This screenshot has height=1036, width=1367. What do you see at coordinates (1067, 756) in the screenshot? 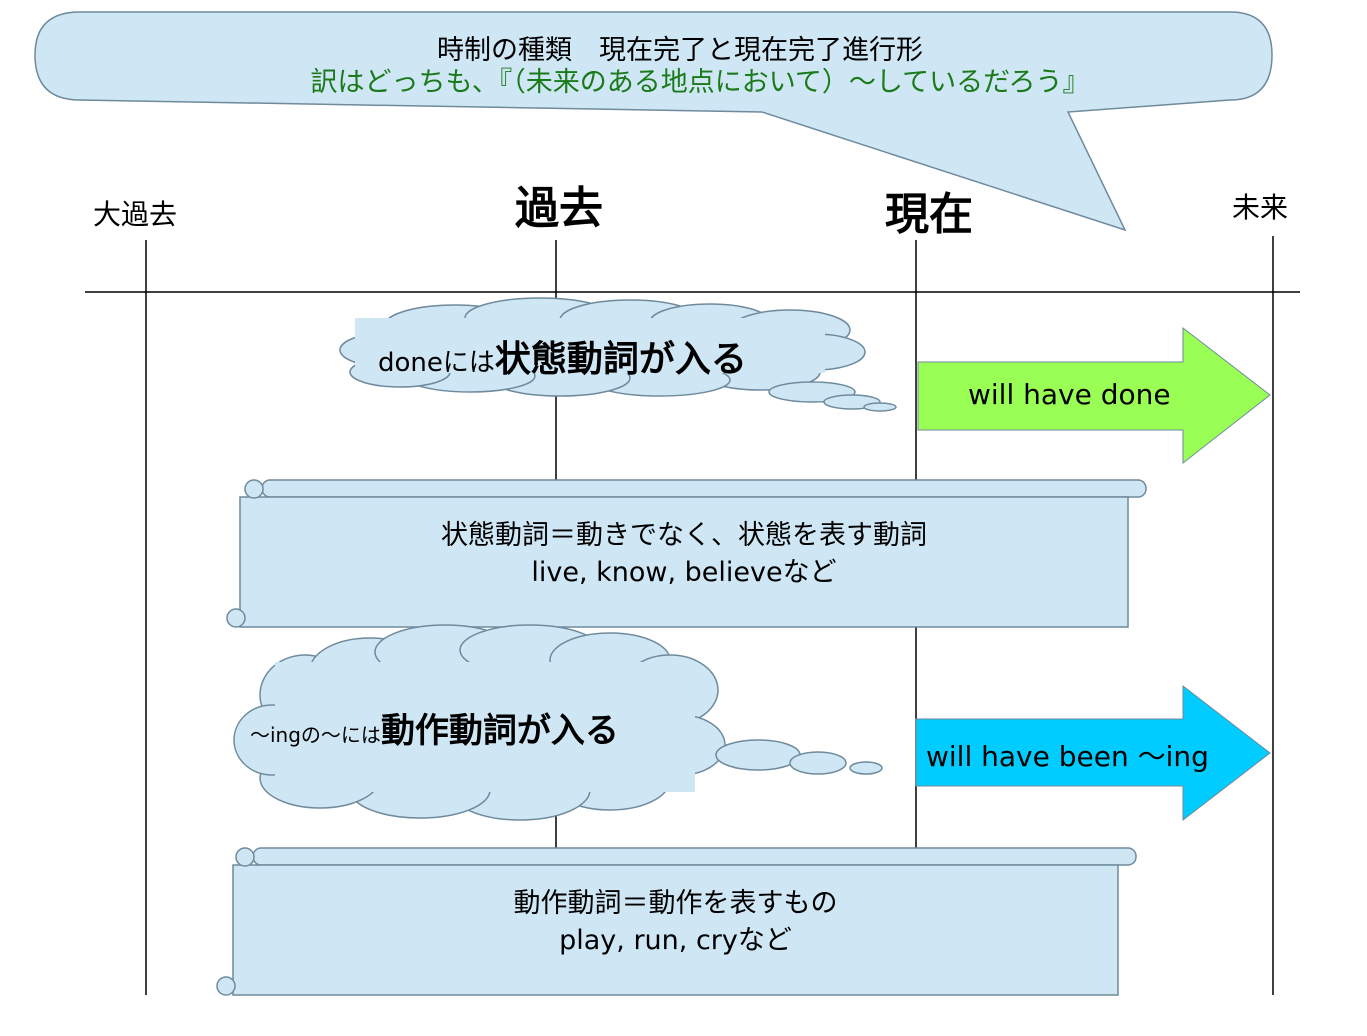
I see `arrow-2-label: will have been ～ing` at bounding box center [1067, 756].